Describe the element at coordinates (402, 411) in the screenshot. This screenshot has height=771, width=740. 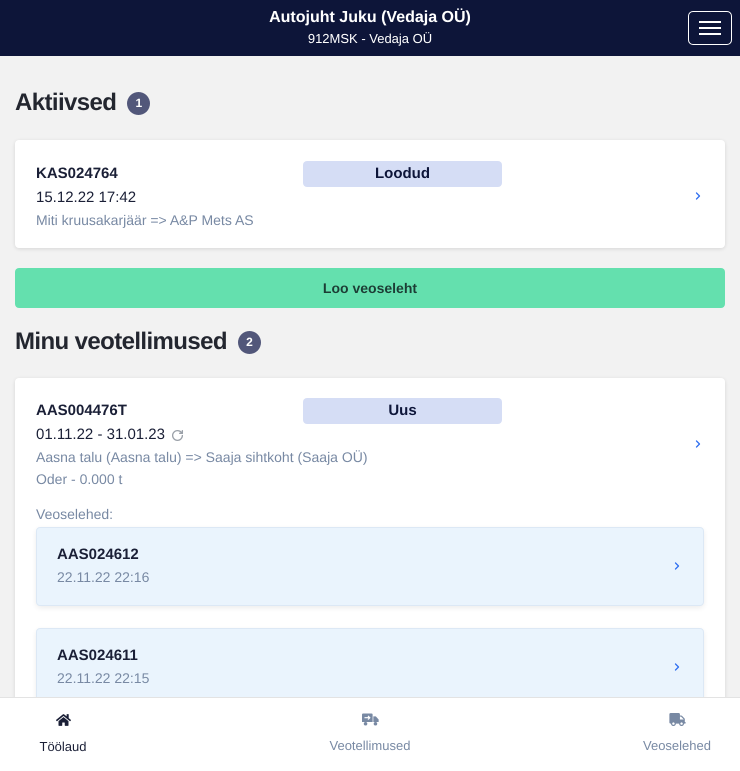
I see `status-badge: Uus` at that location.